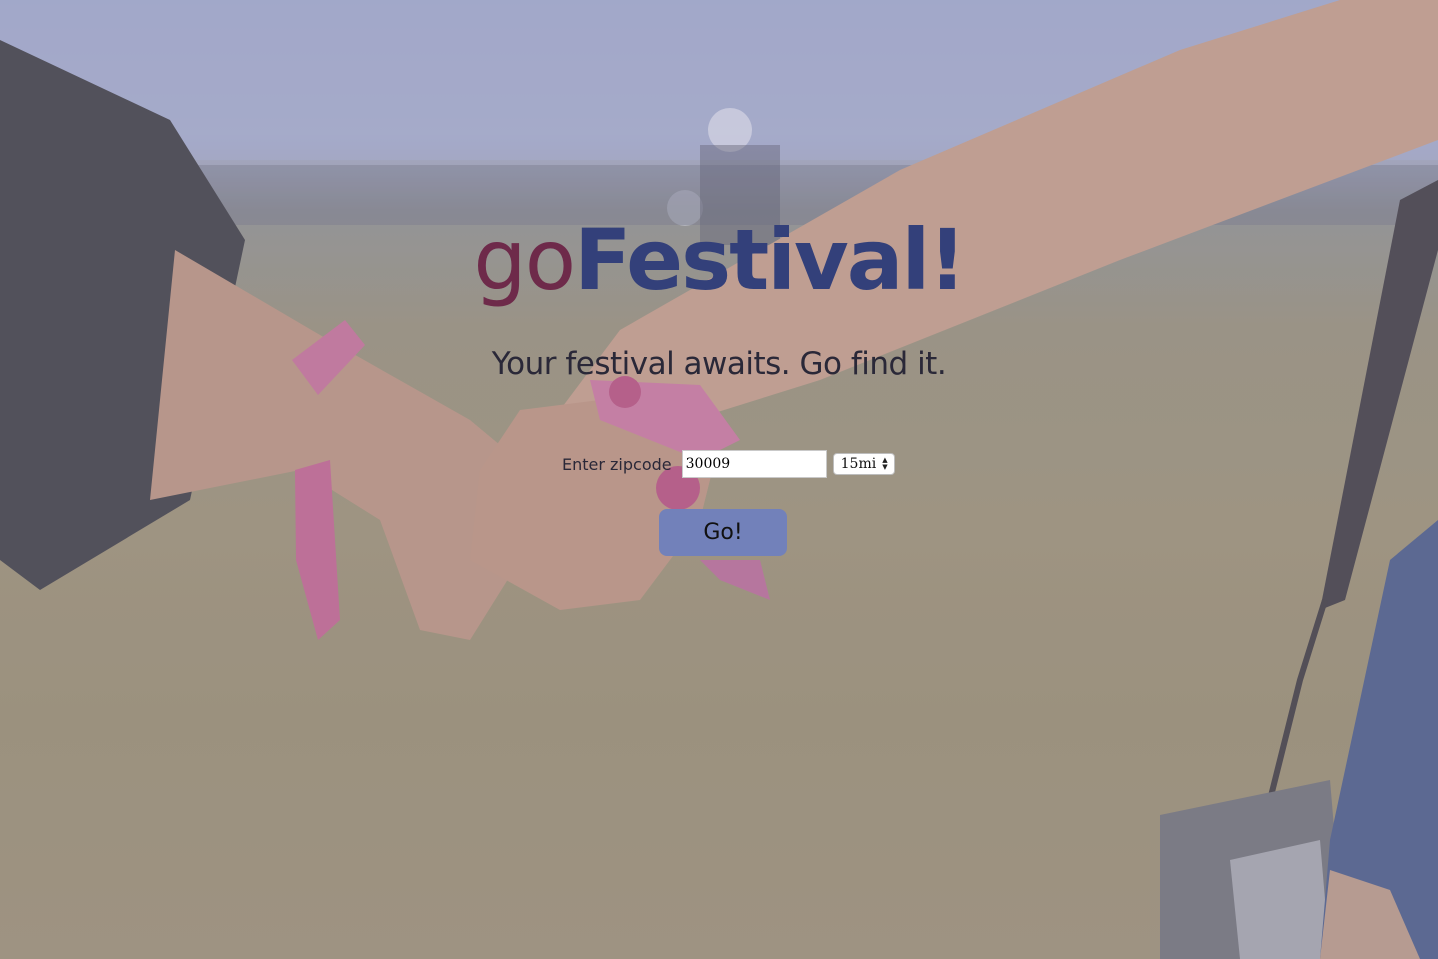 The width and height of the screenshot is (1438, 959). What do you see at coordinates (524, 260) in the screenshot?
I see `logo-prefix: go` at bounding box center [524, 260].